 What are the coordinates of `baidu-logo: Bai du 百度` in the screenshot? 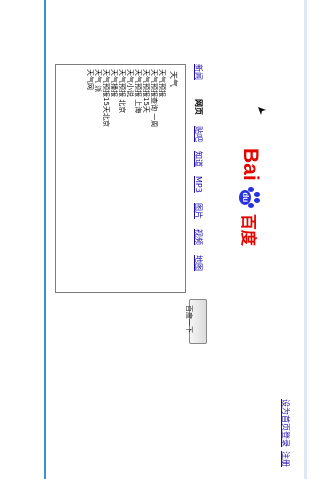 It's located at (250, 197).